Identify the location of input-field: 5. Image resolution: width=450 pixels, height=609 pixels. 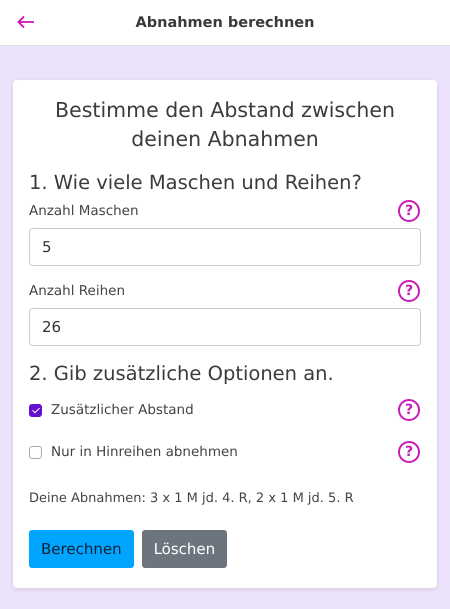
(225, 247).